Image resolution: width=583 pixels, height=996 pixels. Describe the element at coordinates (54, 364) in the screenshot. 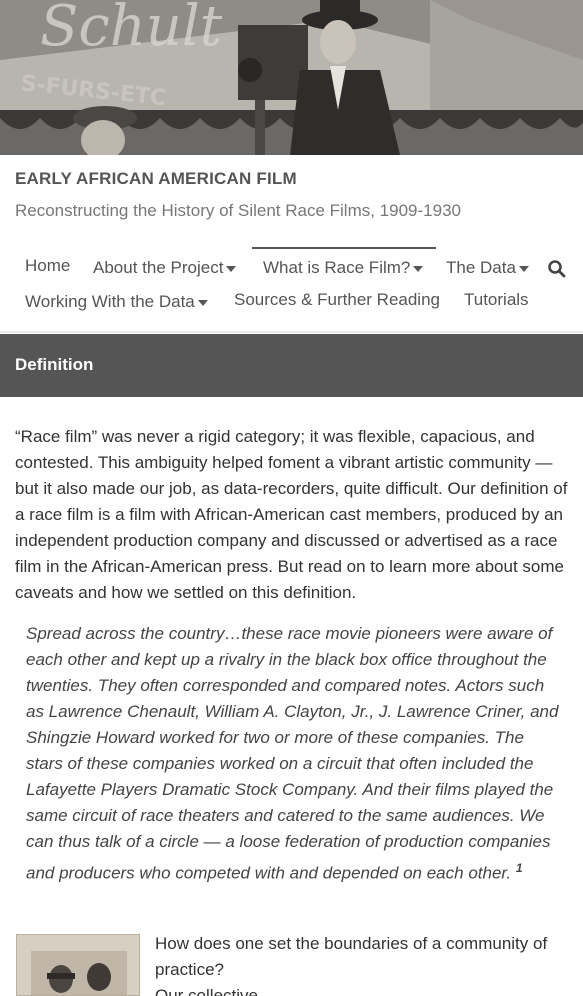

I see `section-title: Definition` at that location.